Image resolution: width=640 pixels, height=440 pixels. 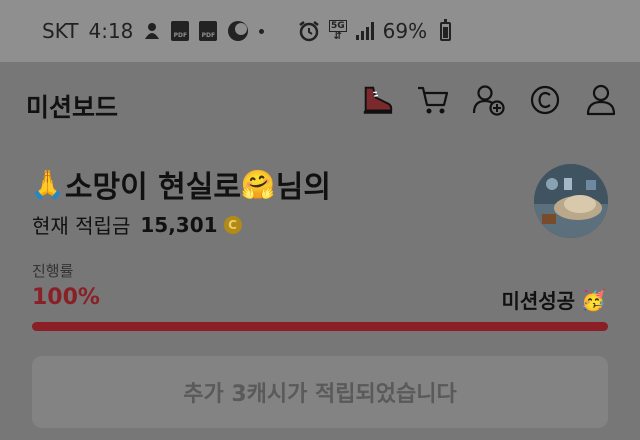 I want to click on status-left: SKT 4:18 PDF PDF, so click(x=153, y=31).